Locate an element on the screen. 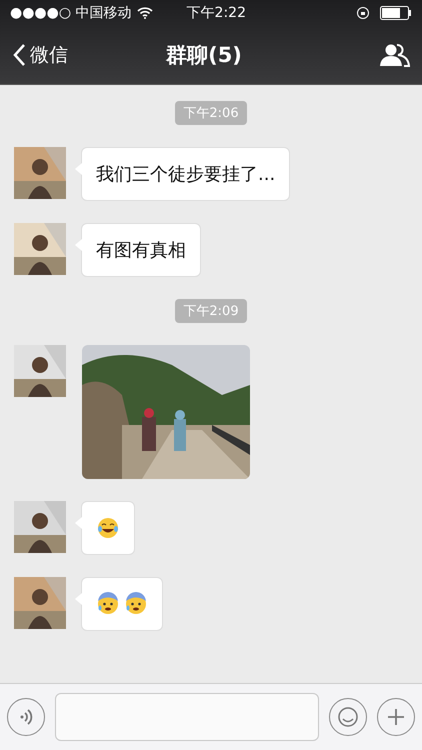  timestamp: 下午2:09 is located at coordinates (211, 311).